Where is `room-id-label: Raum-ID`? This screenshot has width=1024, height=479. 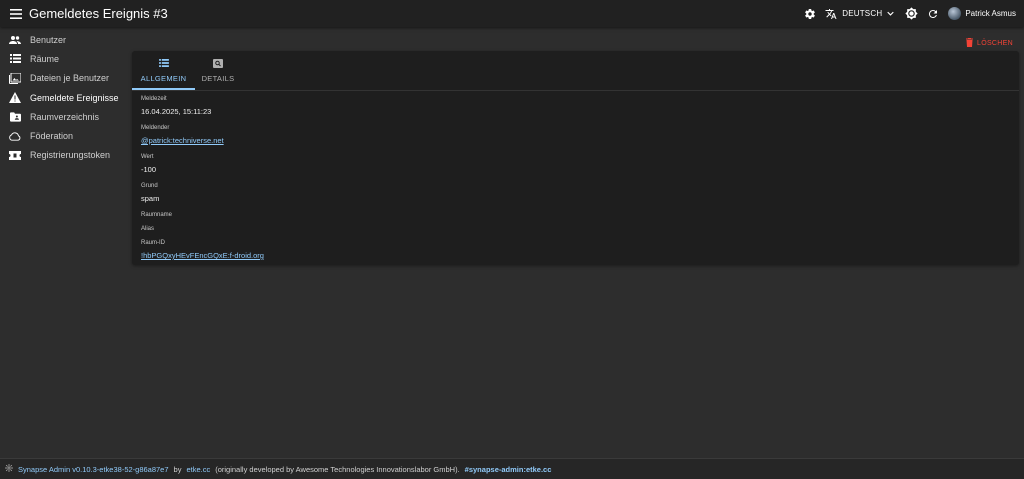
room-id-label: Raum-ID is located at coordinates (153, 243).